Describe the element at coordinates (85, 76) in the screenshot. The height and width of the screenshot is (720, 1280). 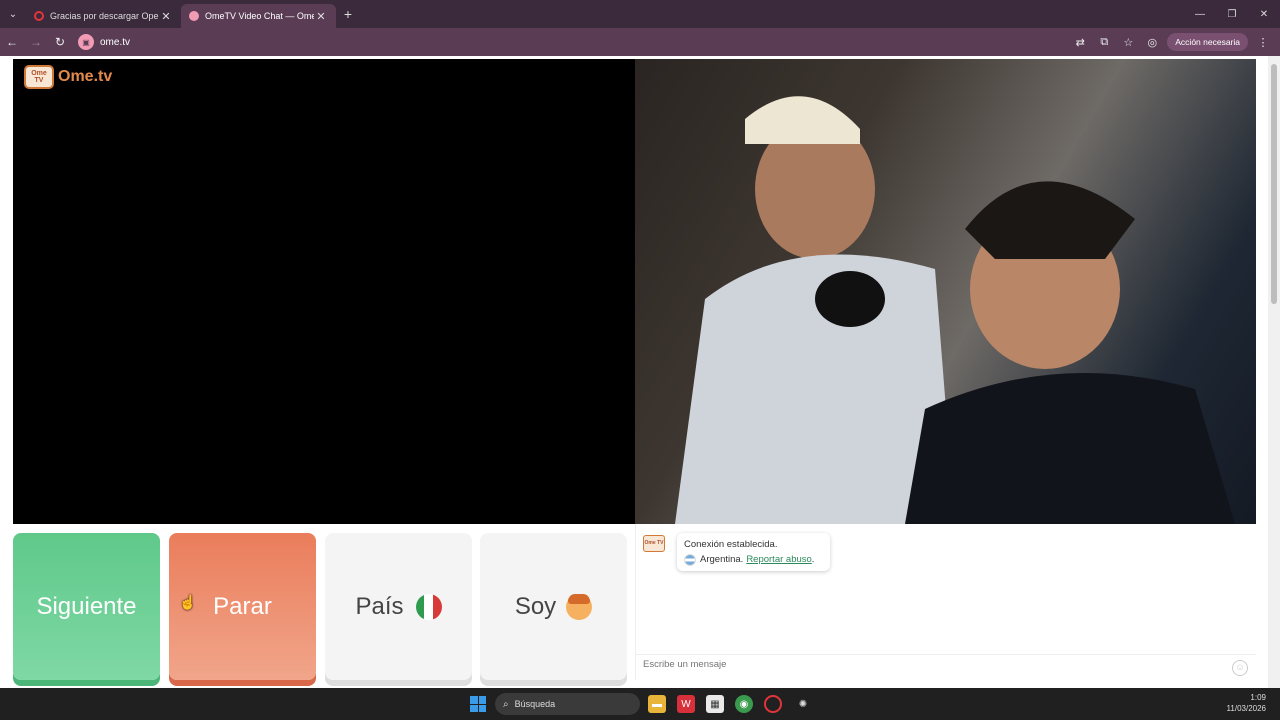
I see `logo-text: Ome.tv` at that location.